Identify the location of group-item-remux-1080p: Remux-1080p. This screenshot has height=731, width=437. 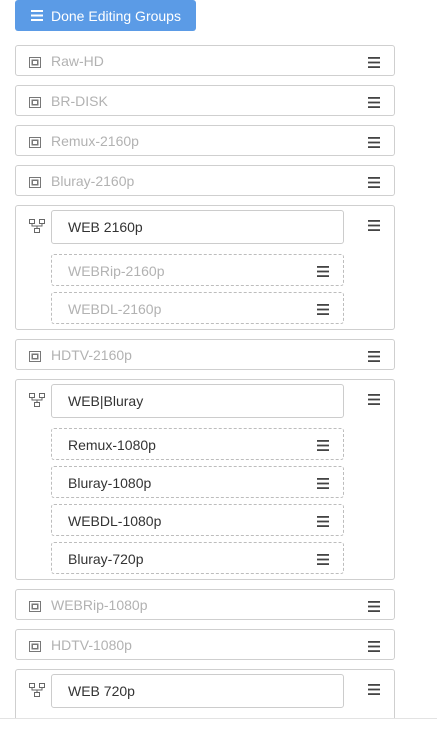
(197, 444).